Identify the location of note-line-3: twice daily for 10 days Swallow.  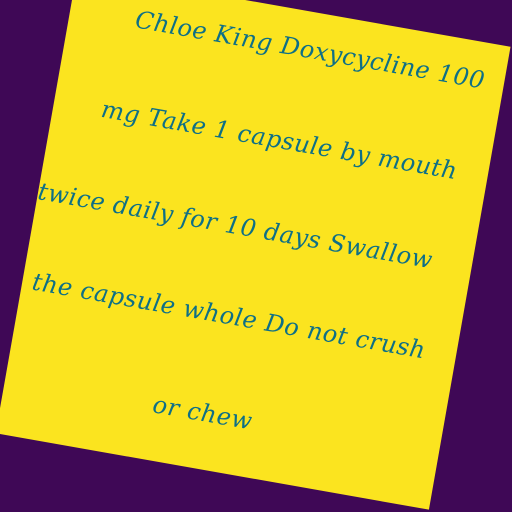
(235, 226).